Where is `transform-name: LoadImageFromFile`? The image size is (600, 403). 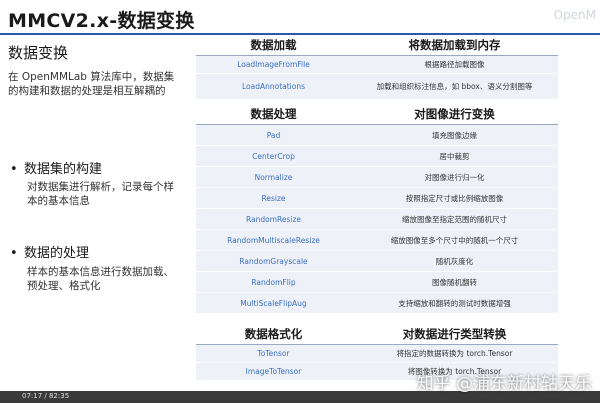 transform-name: LoadImageFromFile is located at coordinates (273, 64).